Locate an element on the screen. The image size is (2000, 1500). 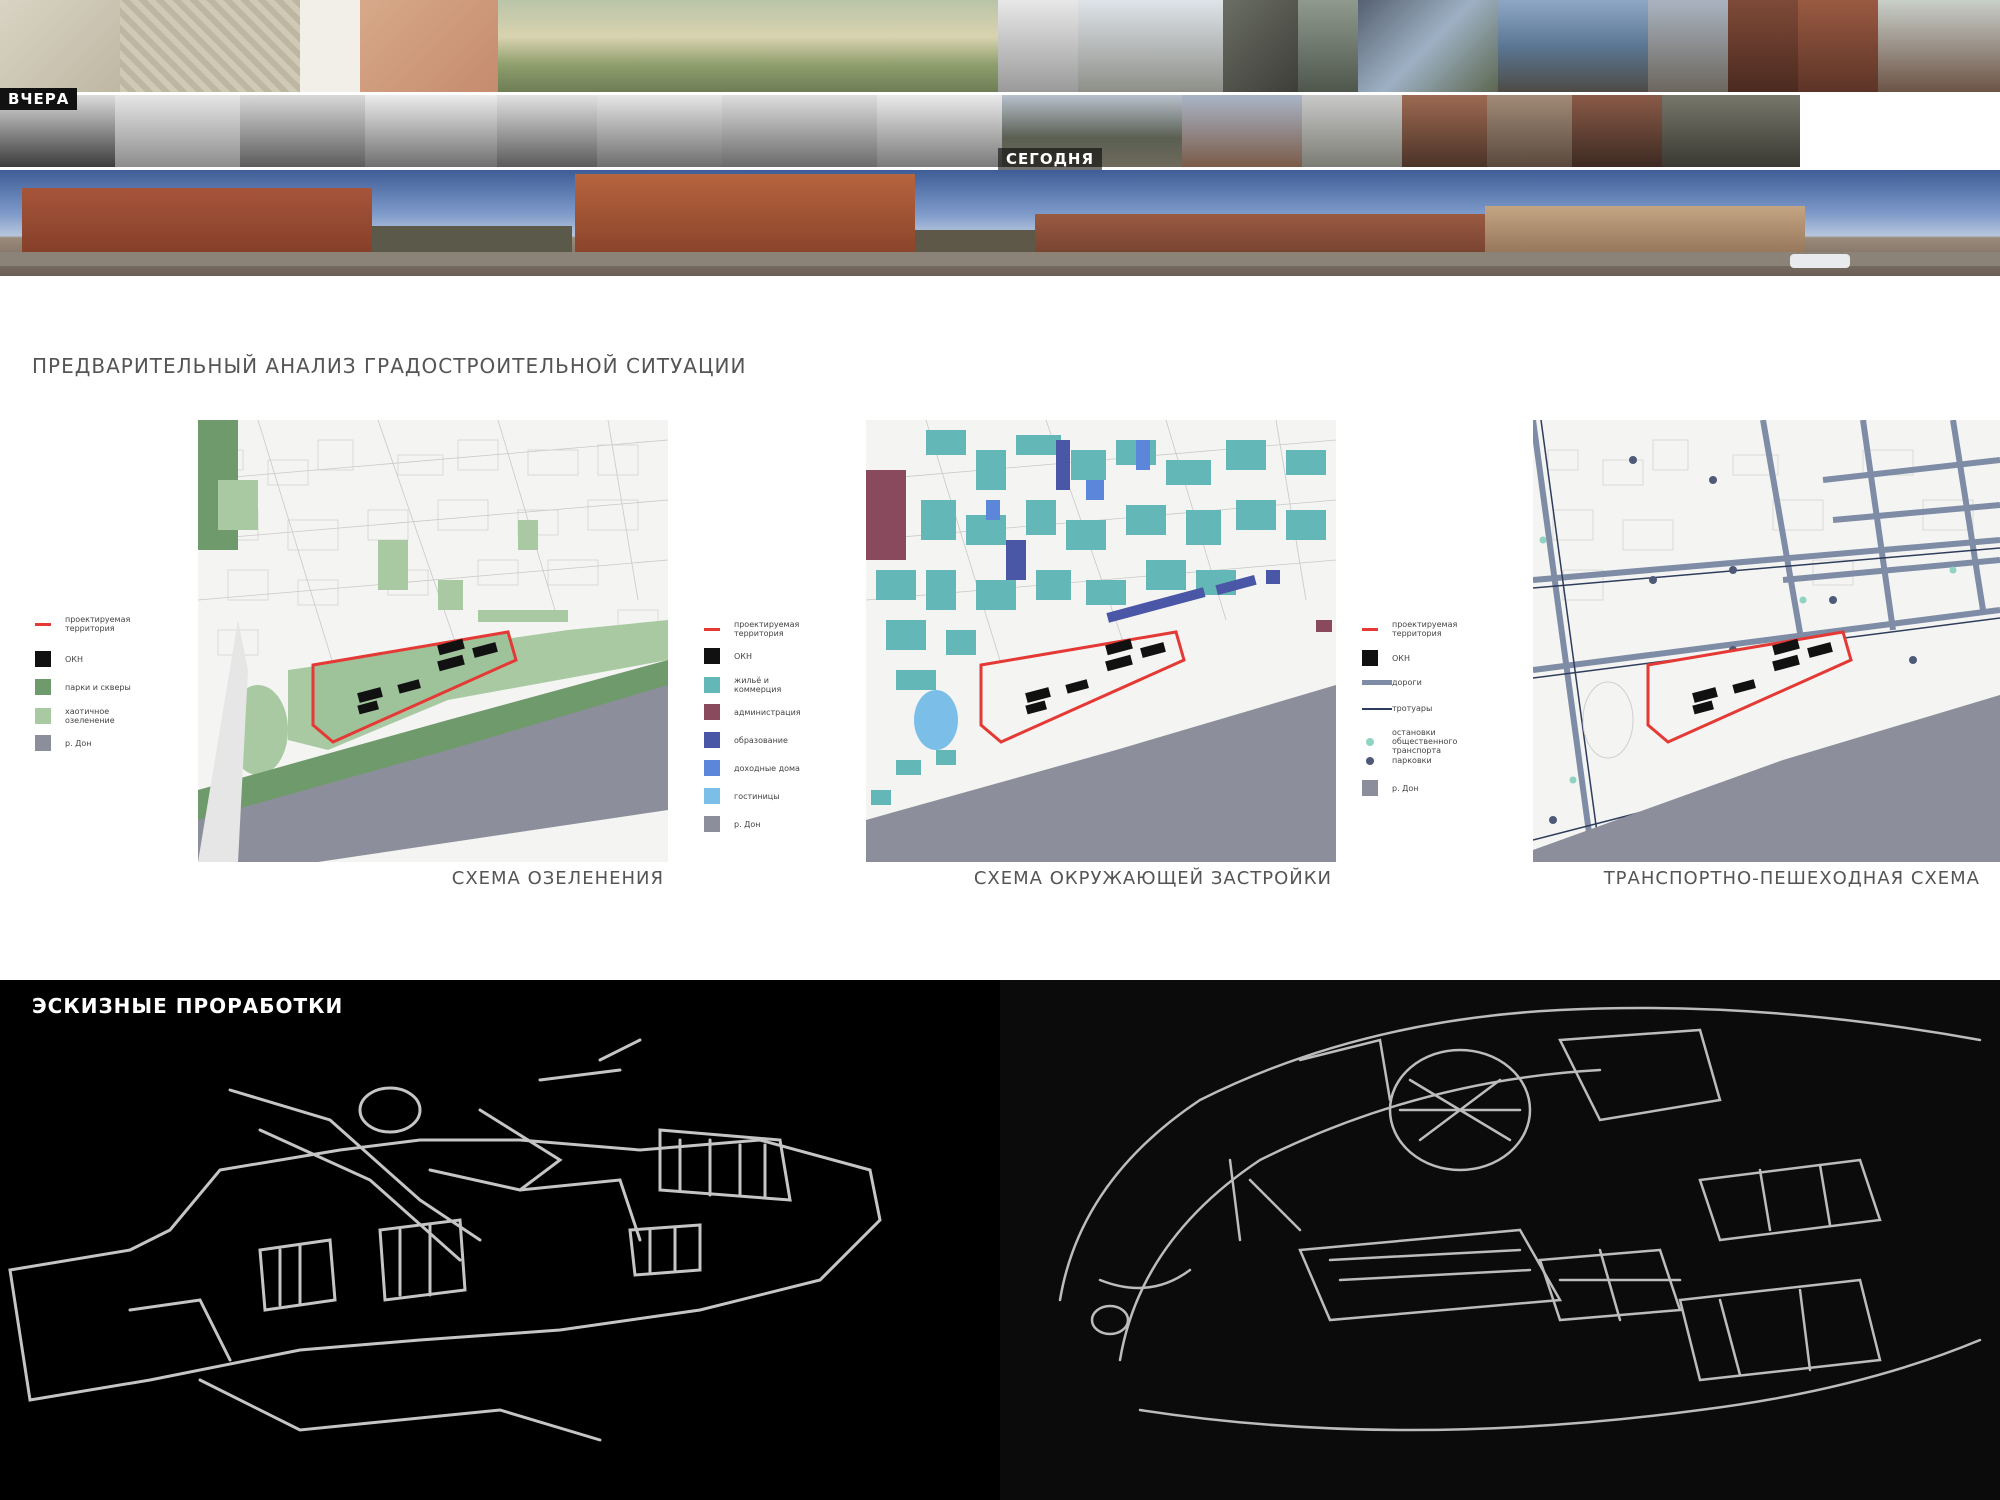
legend-item: остановки общественного транспорта is located at coordinates (1417, 741).